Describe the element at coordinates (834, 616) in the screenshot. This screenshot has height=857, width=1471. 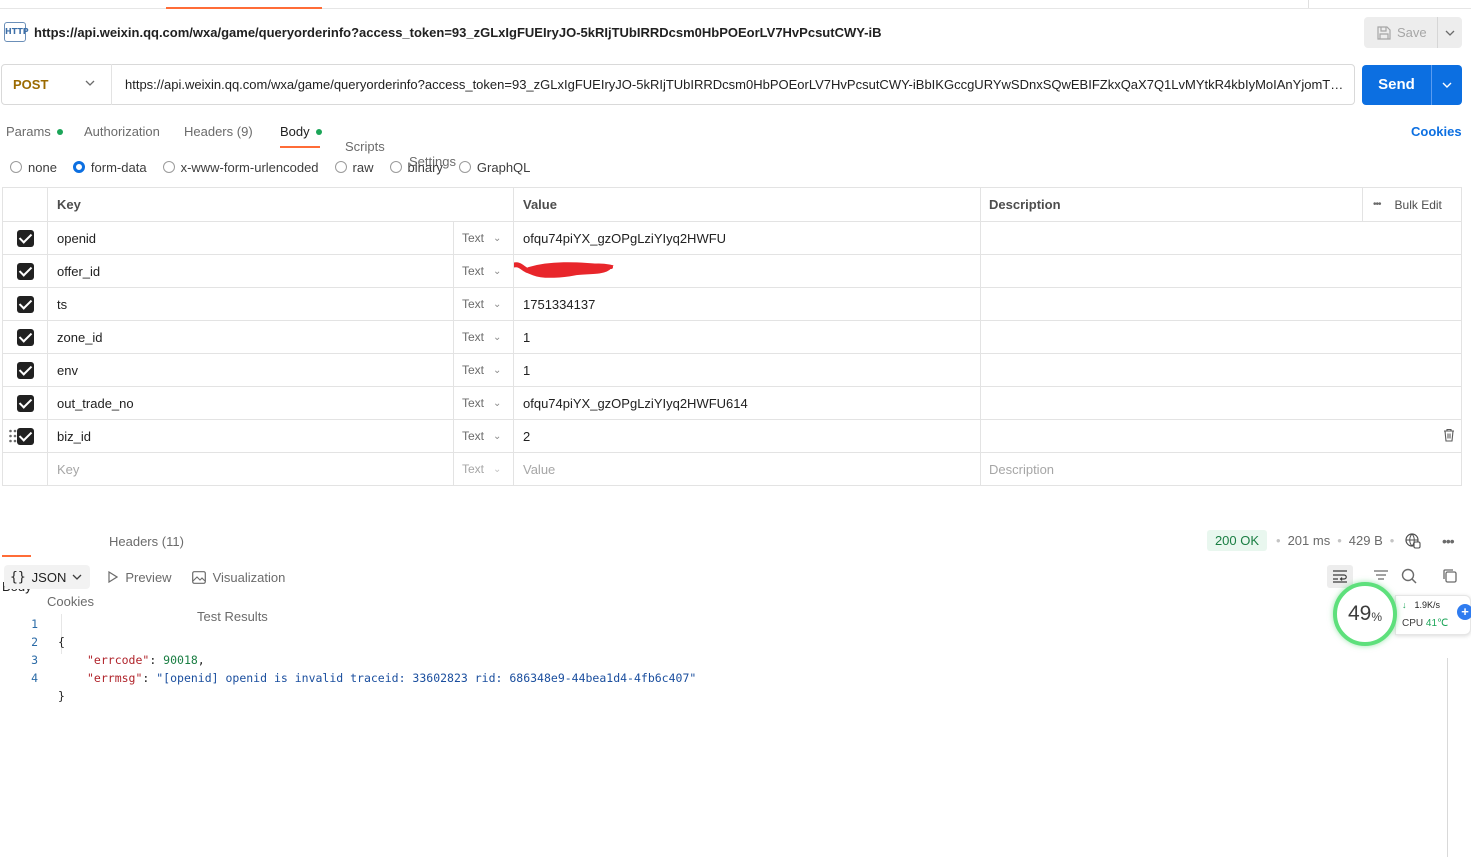
I see `resp-tab-test-results: Test Results` at that location.